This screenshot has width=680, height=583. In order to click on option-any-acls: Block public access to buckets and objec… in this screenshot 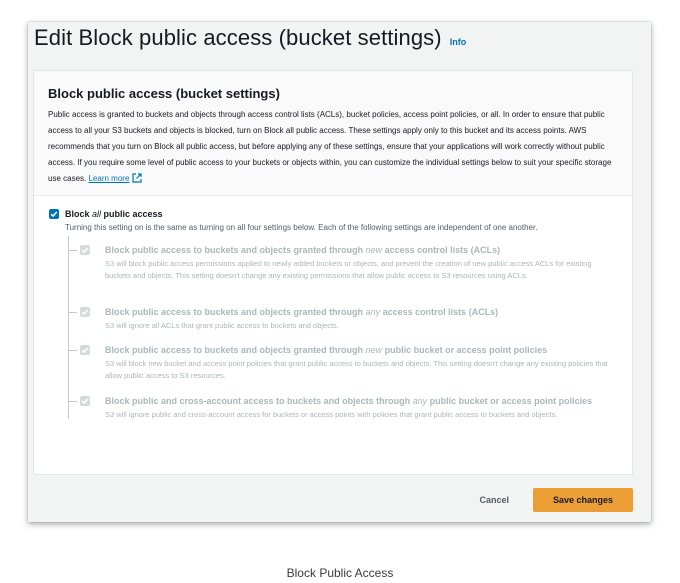, I will do `click(343, 317)`.